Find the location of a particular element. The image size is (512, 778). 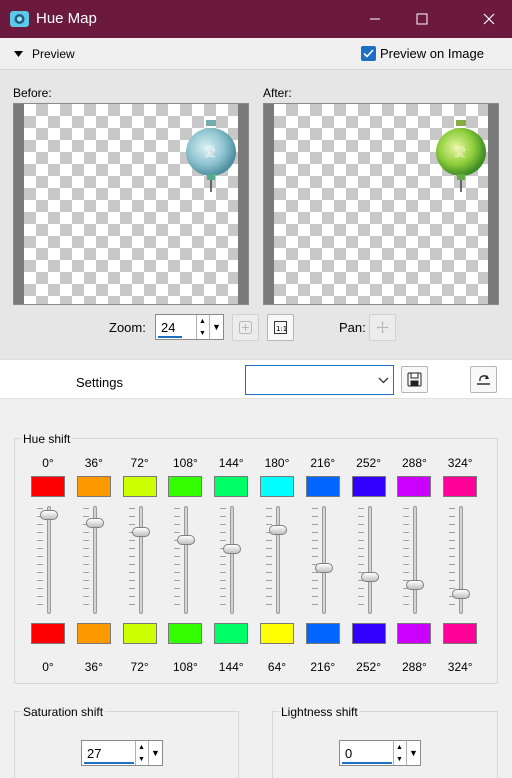

maximize-button is located at coordinates (422, 19).